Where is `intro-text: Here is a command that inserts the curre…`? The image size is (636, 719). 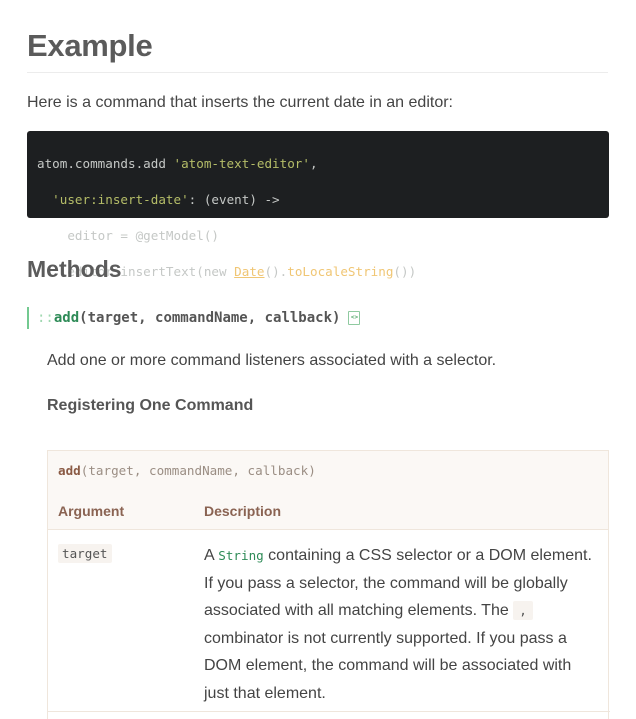
intro-text: Here is a command that inserts the curre… is located at coordinates (240, 102).